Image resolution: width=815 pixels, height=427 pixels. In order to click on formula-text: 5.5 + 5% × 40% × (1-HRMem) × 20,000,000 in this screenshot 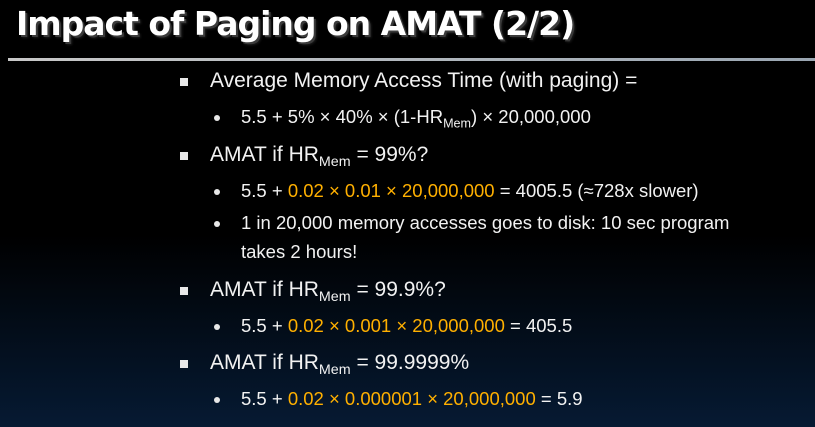, I will do `click(416, 118)`.